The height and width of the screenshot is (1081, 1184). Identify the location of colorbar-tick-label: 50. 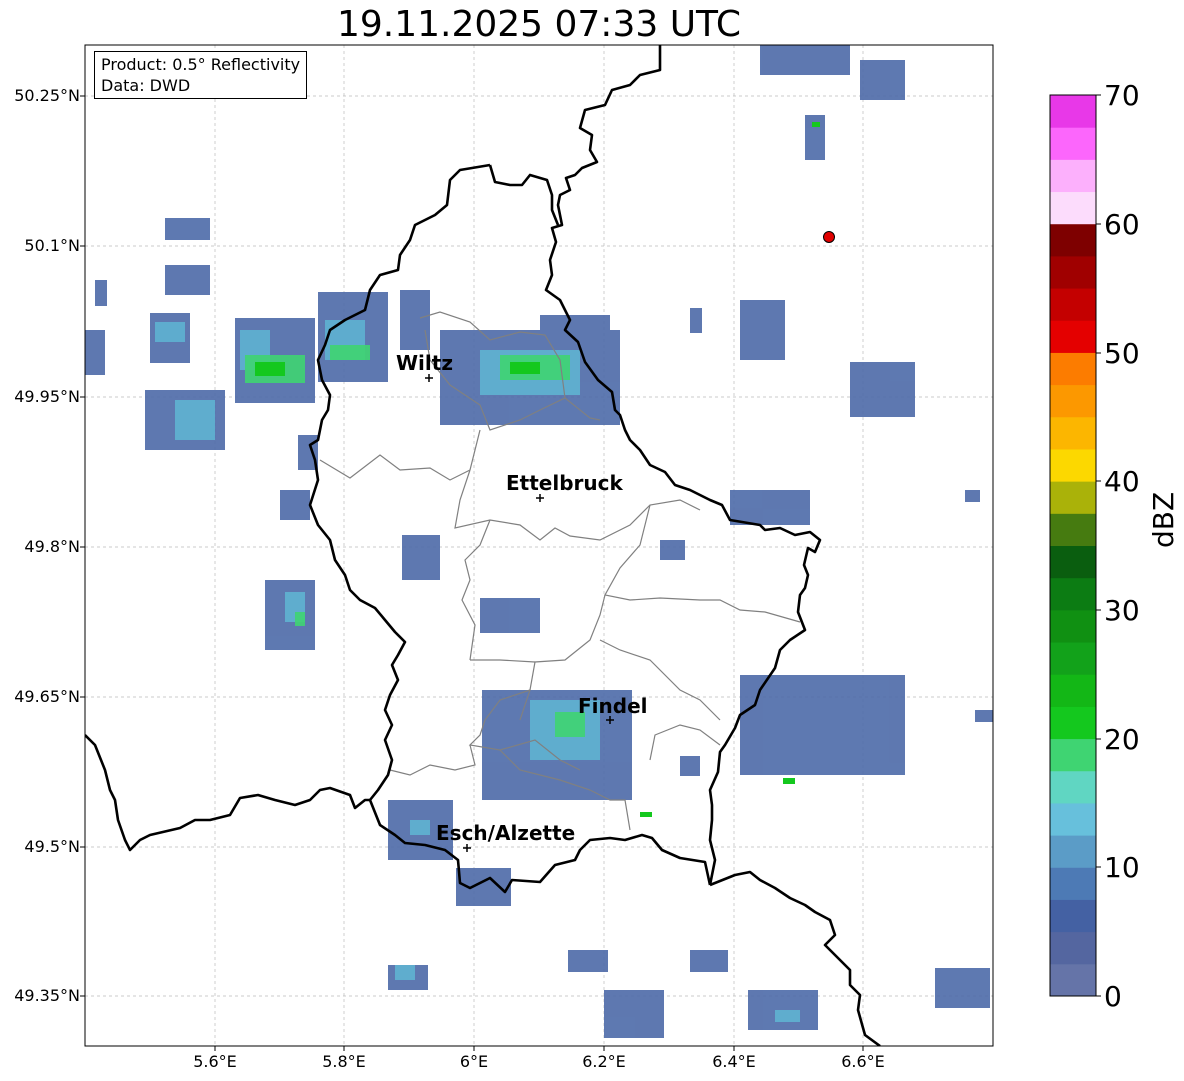
(1122, 353).